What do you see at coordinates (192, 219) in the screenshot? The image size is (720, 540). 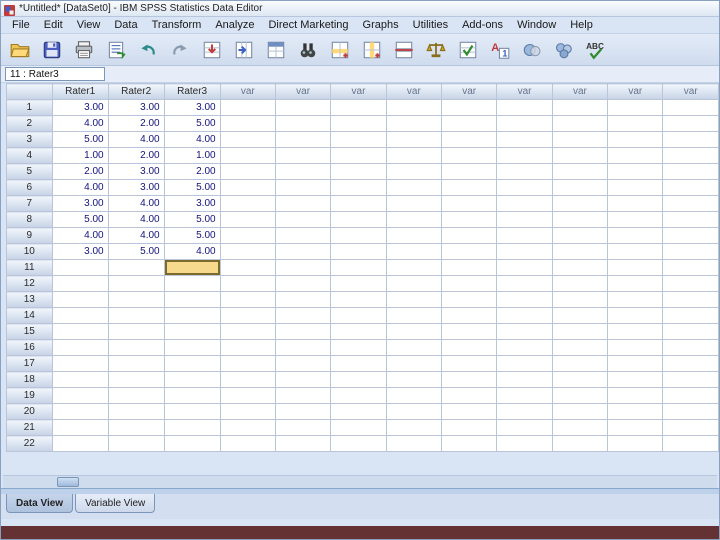 I see `data-cell: 5.00` at bounding box center [192, 219].